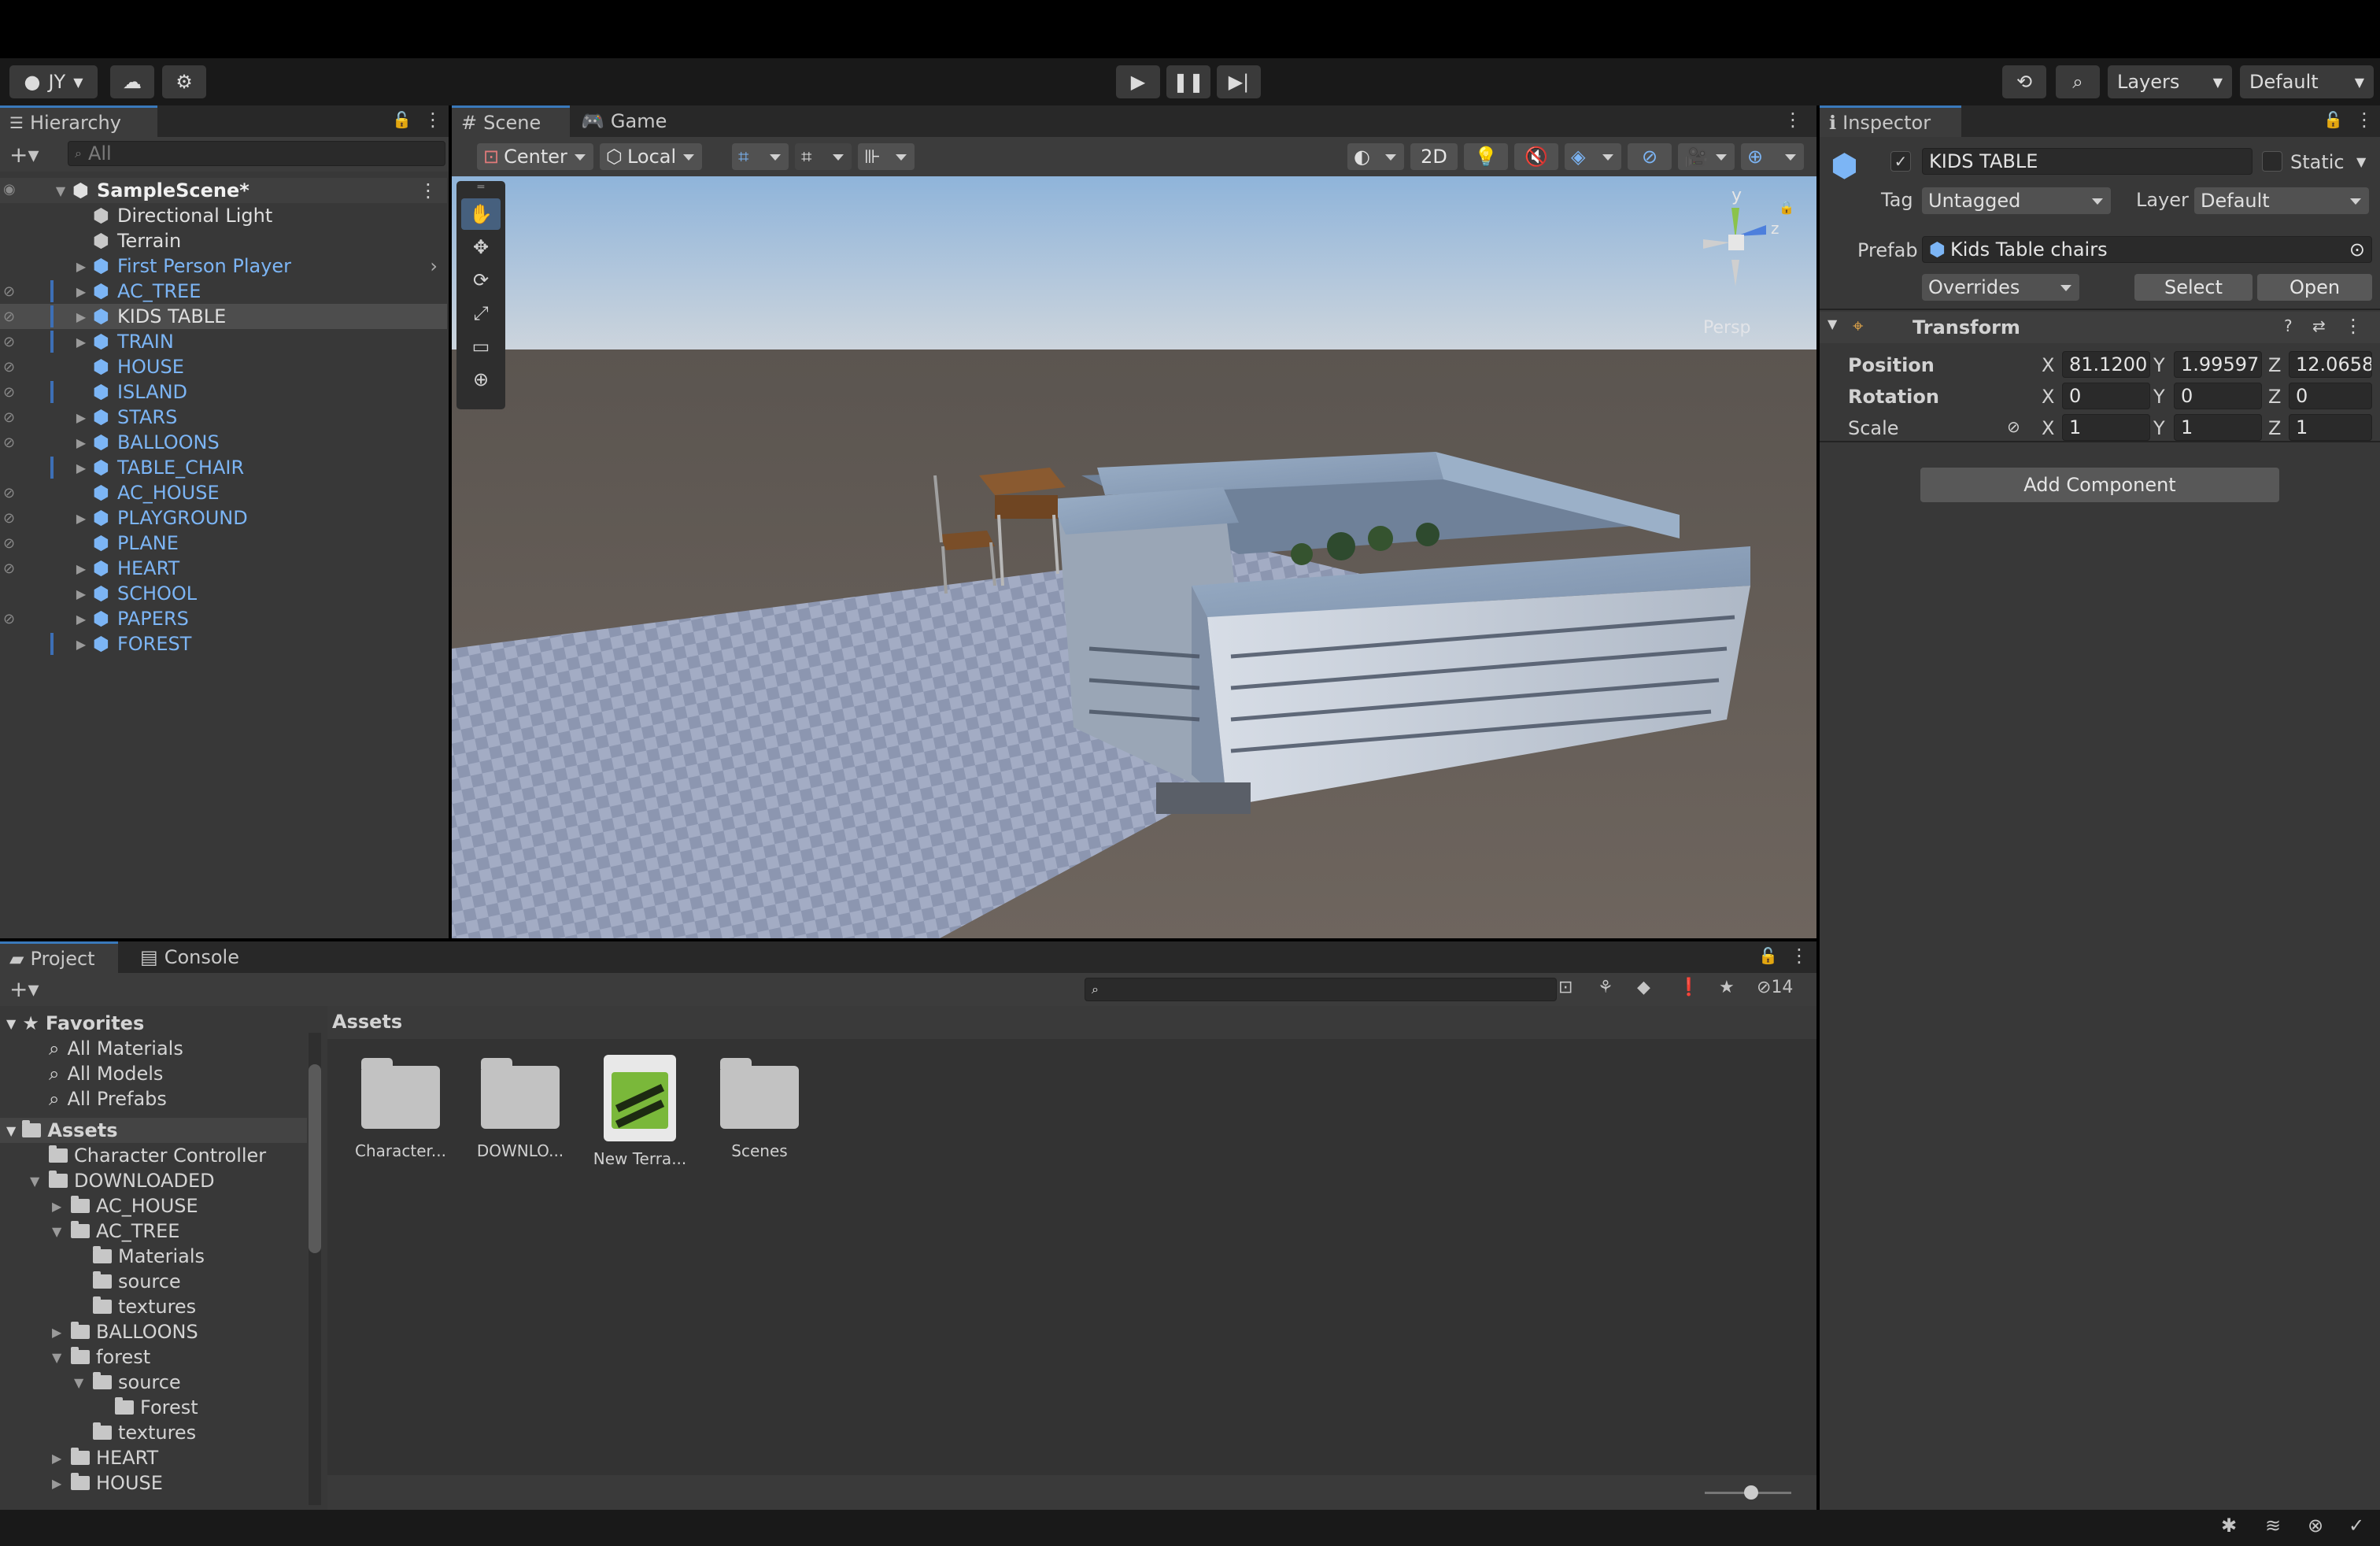 The image size is (2380, 1546). I want to click on tag-dropdown: Untagged, so click(2016, 200).